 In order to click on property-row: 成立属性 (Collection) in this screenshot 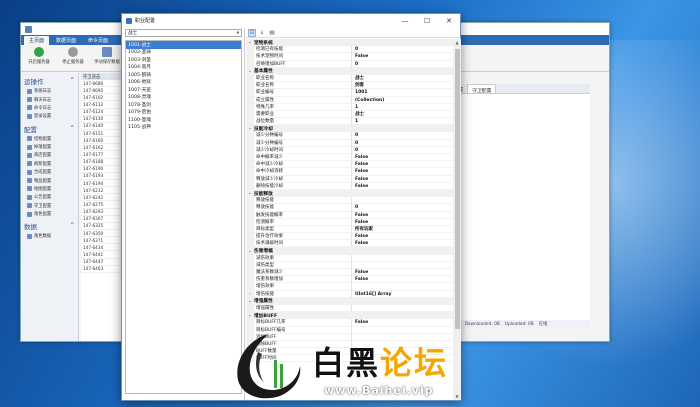, I will do `click(349, 100)`.